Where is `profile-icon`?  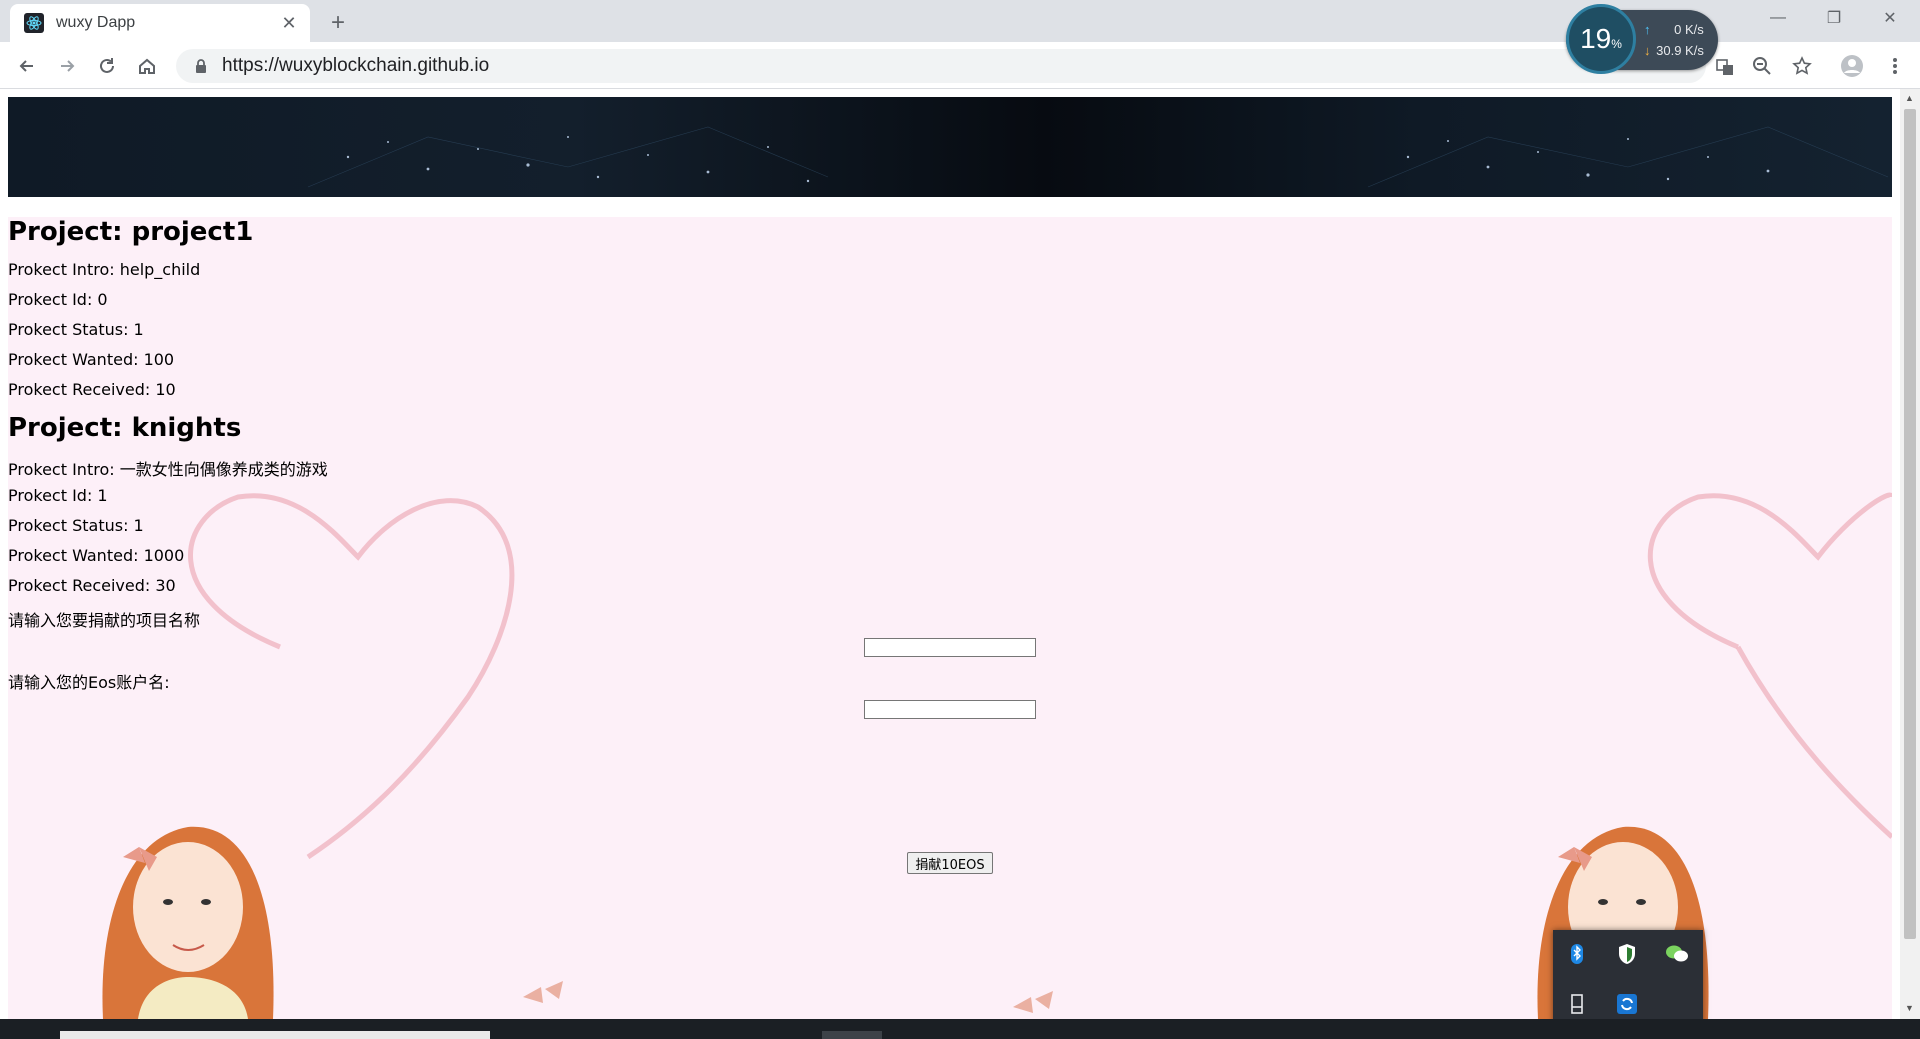 profile-icon is located at coordinates (1852, 66).